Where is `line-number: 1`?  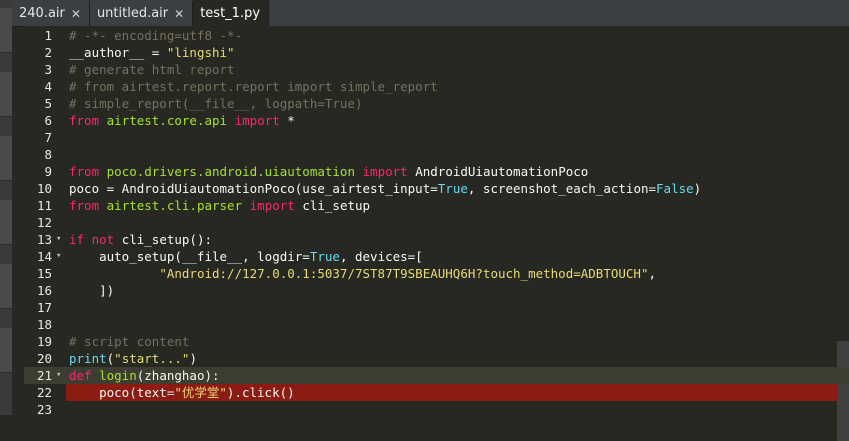 line-number: 1 is located at coordinates (48, 35).